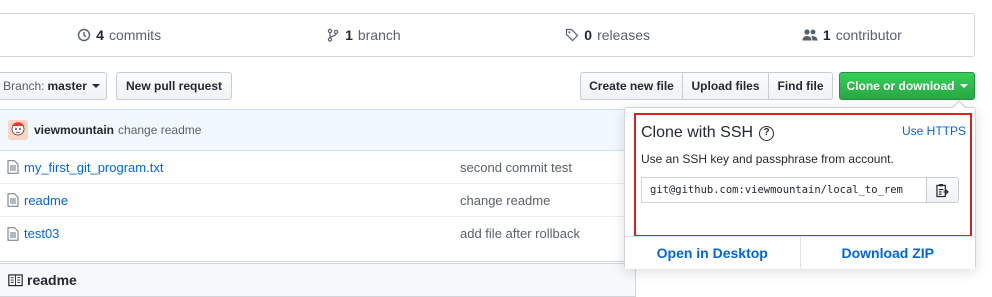 This screenshot has height=297, width=992. I want to click on open-in-desktop-button: Open in Desktop, so click(712, 253).